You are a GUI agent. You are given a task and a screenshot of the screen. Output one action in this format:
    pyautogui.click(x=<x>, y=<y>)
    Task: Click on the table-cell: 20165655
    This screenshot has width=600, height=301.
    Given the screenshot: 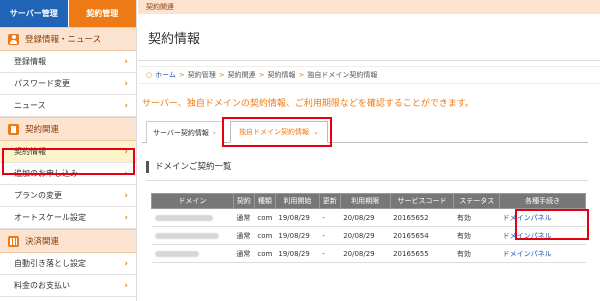 What is the action you would take?
    pyautogui.click(x=422, y=253)
    